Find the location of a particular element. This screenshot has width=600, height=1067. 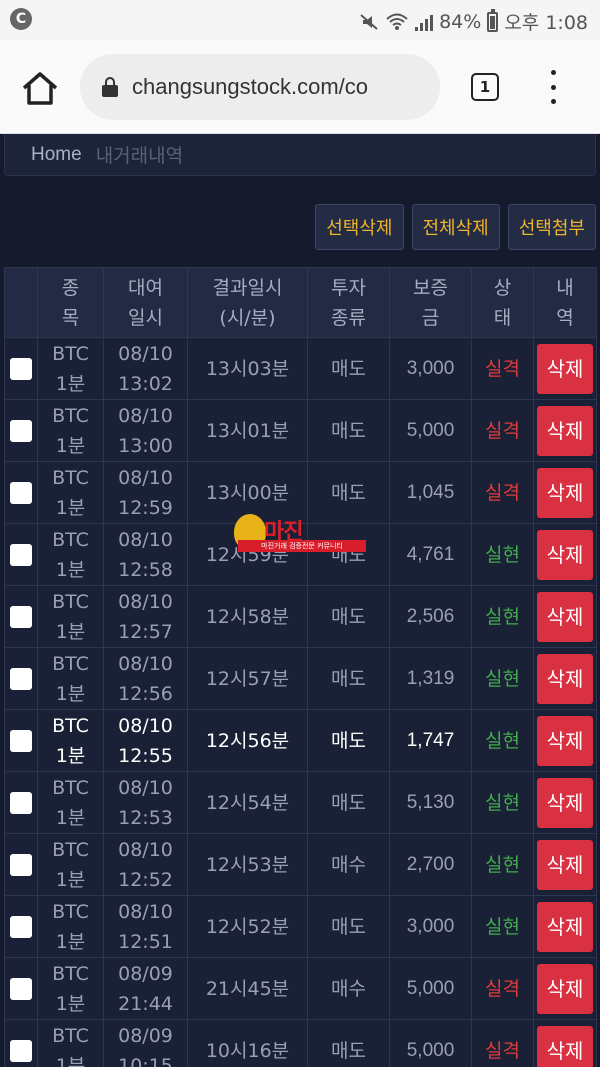

table-row: BTC 1분 08/10 12:55 12시56분 매도 1,747 실현 삭제 is located at coordinates (300, 740).